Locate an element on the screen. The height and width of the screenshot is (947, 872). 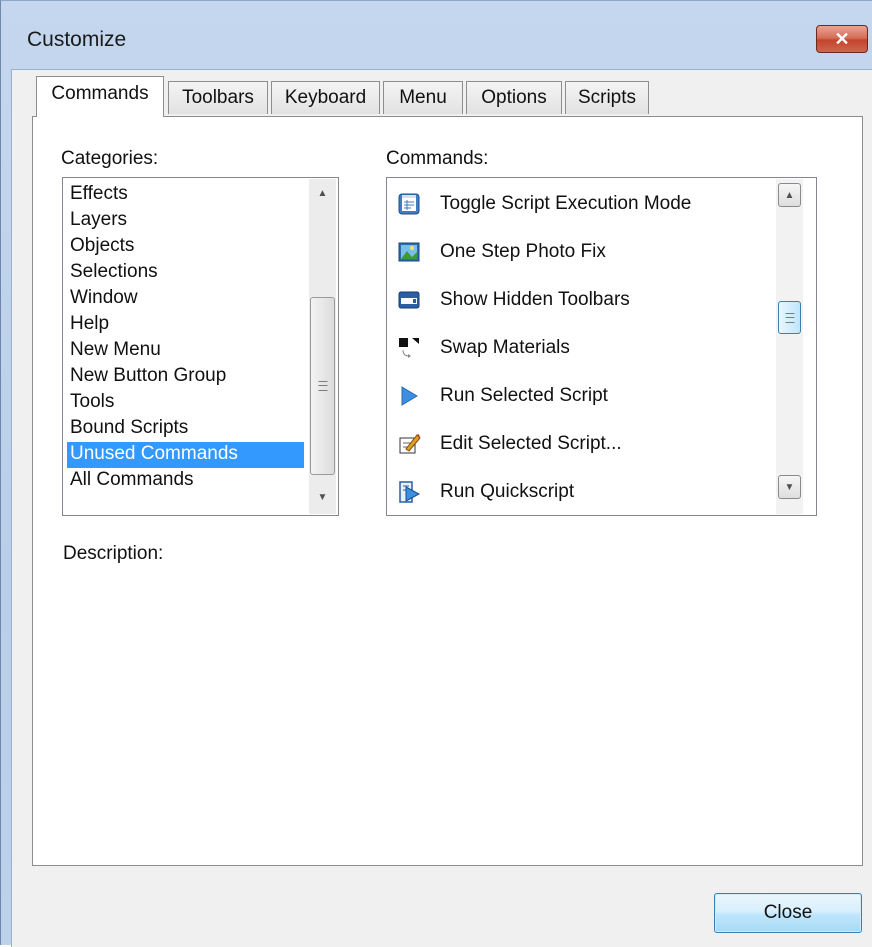
command-label: Swap Materials is located at coordinates (505, 347).